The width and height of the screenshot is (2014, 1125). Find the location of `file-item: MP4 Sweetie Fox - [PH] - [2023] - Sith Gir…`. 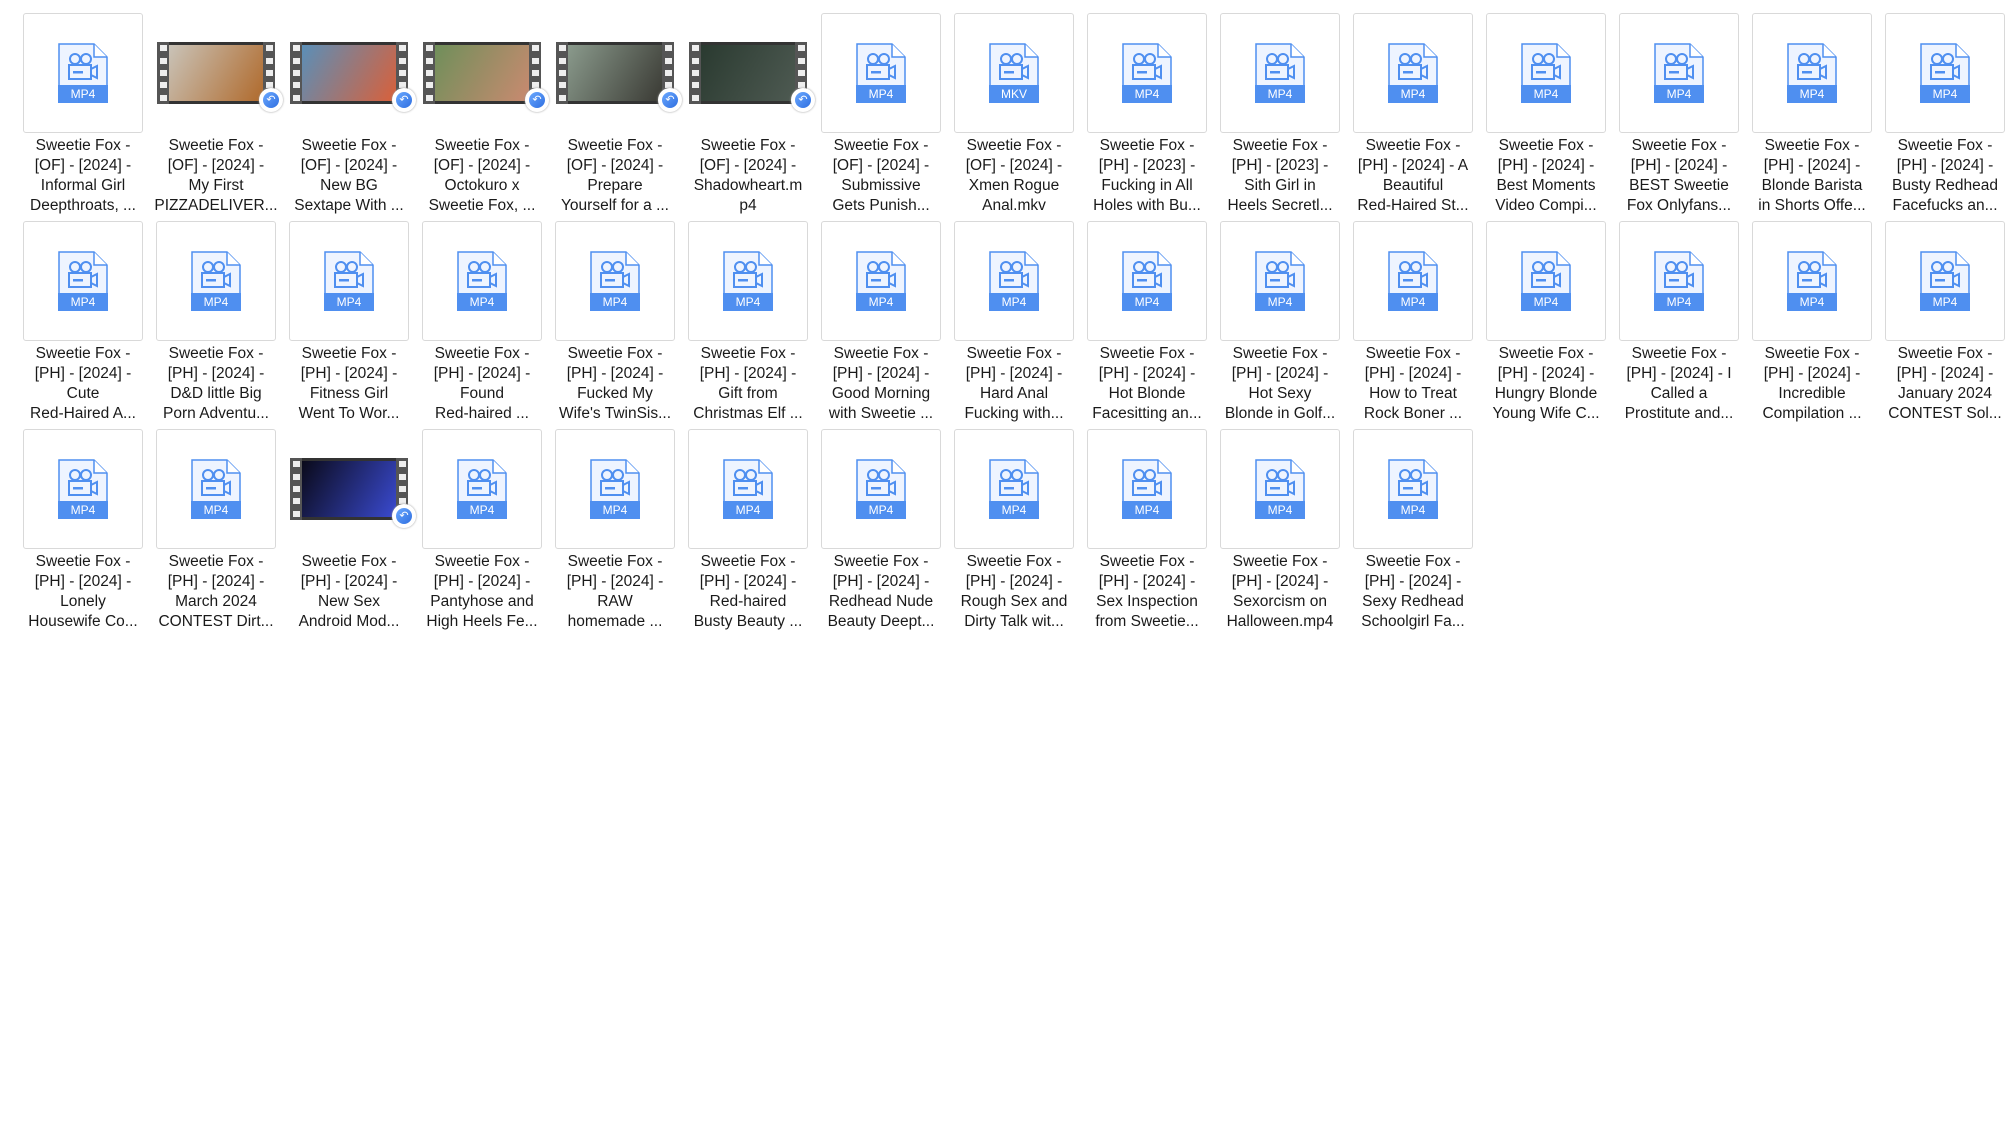

file-item: MP4 Sweetie Fox - [PH] - [2023] - Sith Gir… is located at coordinates (1283, 117).